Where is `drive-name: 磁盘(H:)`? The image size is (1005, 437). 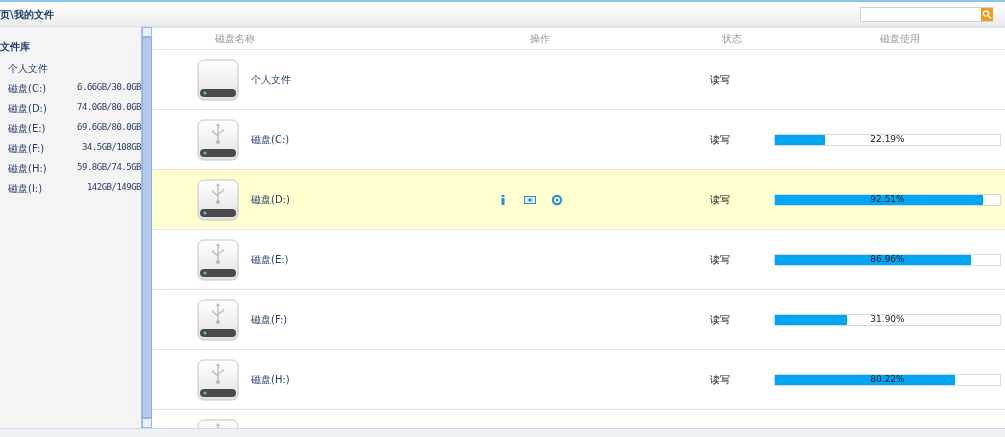 drive-name: 磁盘(H:) is located at coordinates (270, 379).